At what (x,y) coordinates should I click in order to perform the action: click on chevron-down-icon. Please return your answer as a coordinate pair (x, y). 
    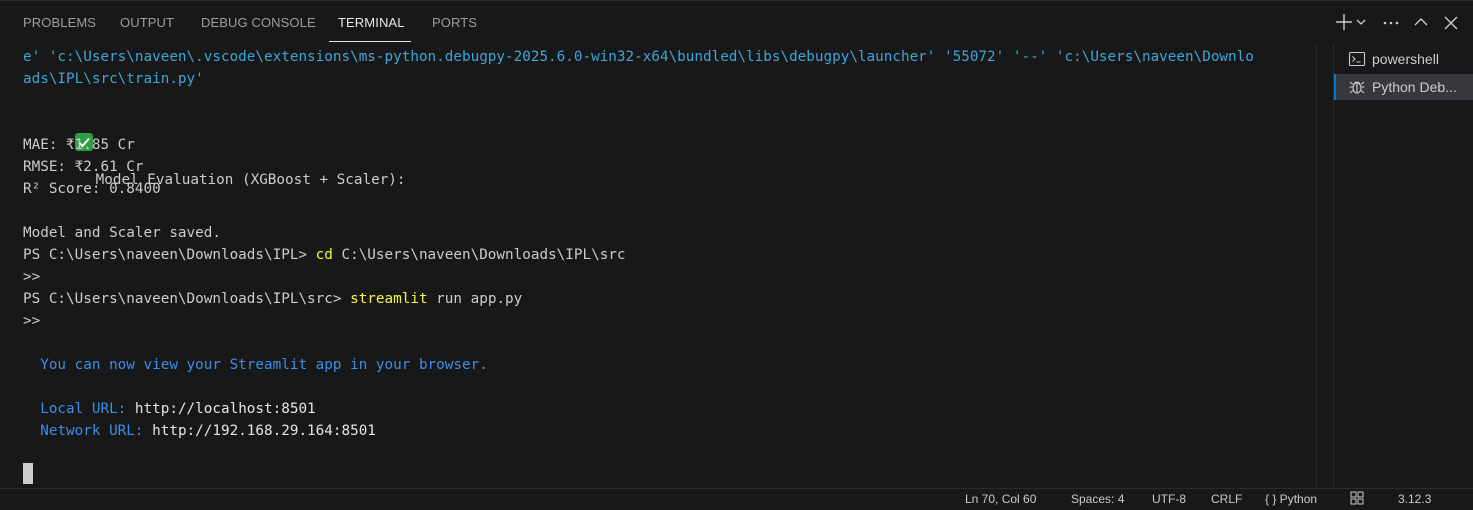
    Looking at the image, I should click on (1361, 22).